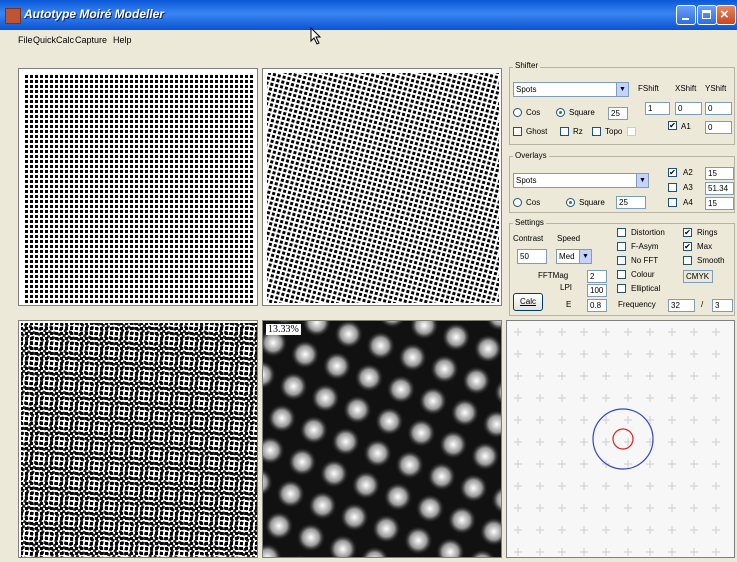 The width and height of the screenshot is (737, 562). Describe the element at coordinates (581, 180) in the screenshot. I see `overlay-pattern-select: Spots ▼` at that location.